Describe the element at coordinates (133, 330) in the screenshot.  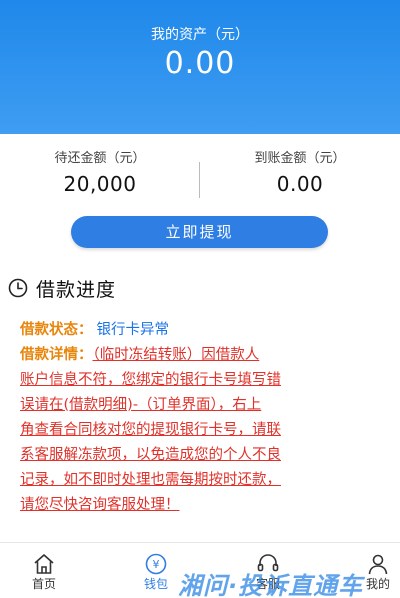
I see `loan-status-value: 银行卡异常` at that location.